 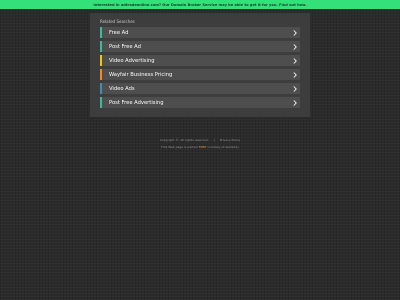 I want to click on related-search-label: Wayfair Business Pricing, so click(x=141, y=74).